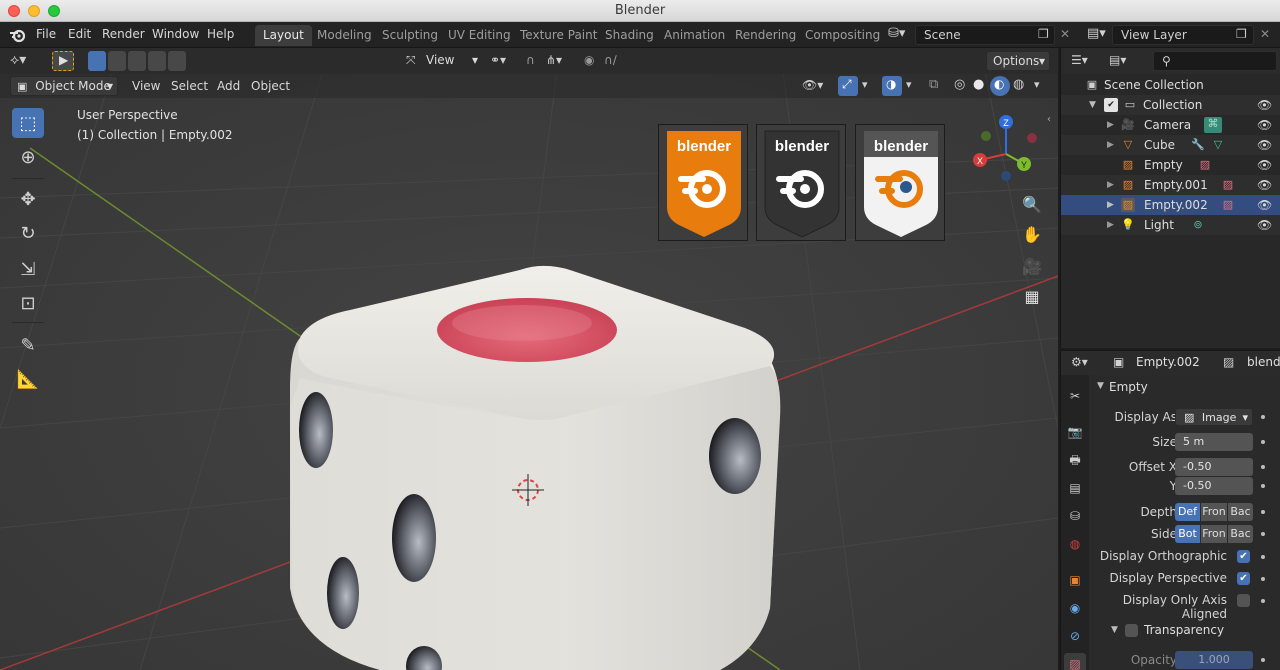 The image size is (1280, 670). Describe the element at coordinates (558, 35) in the screenshot. I see `tab-texture-paint: Texture Paint` at that location.